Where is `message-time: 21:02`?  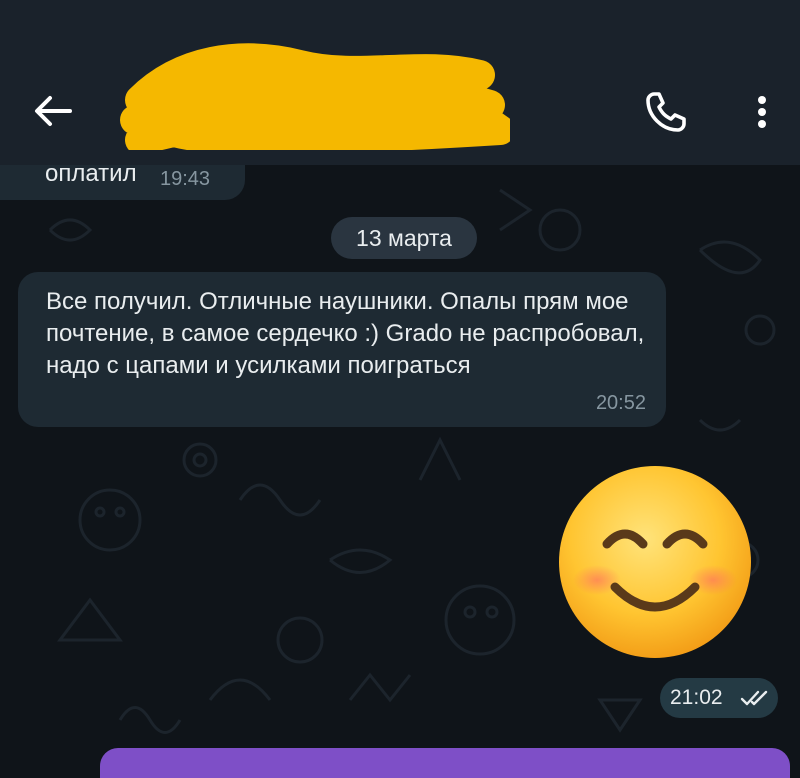 message-time: 21:02 is located at coordinates (696, 697).